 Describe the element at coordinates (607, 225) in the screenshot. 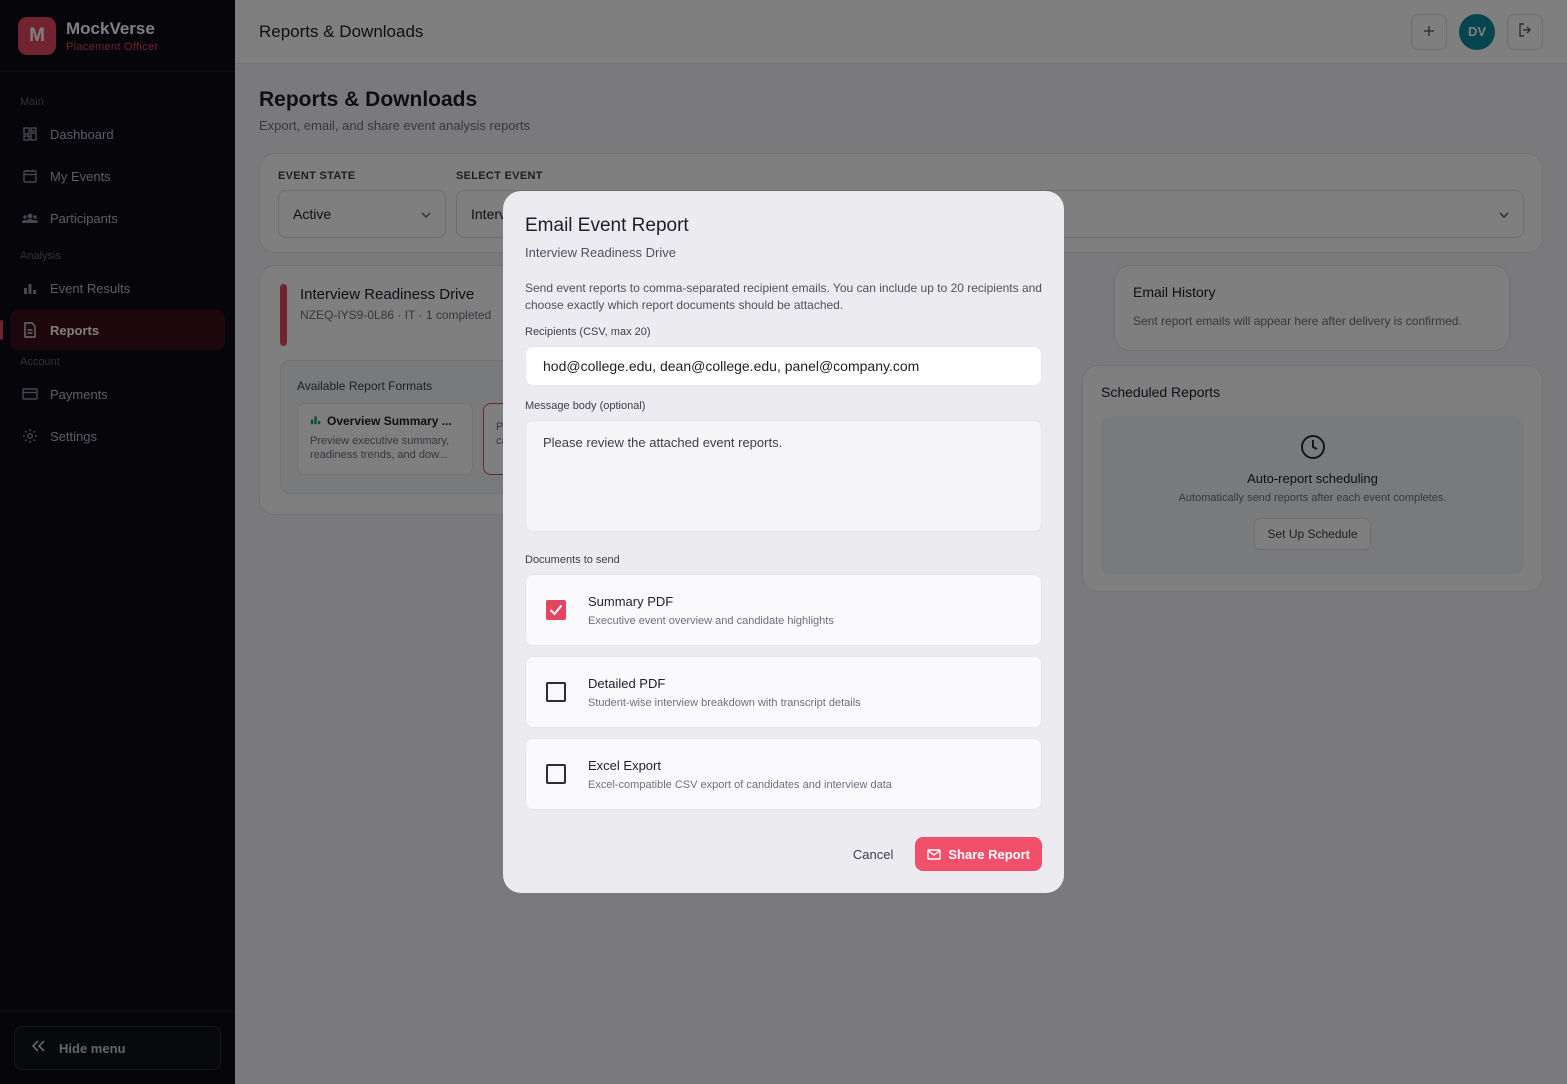

I see `modal-title: Email Event Report` at that location.